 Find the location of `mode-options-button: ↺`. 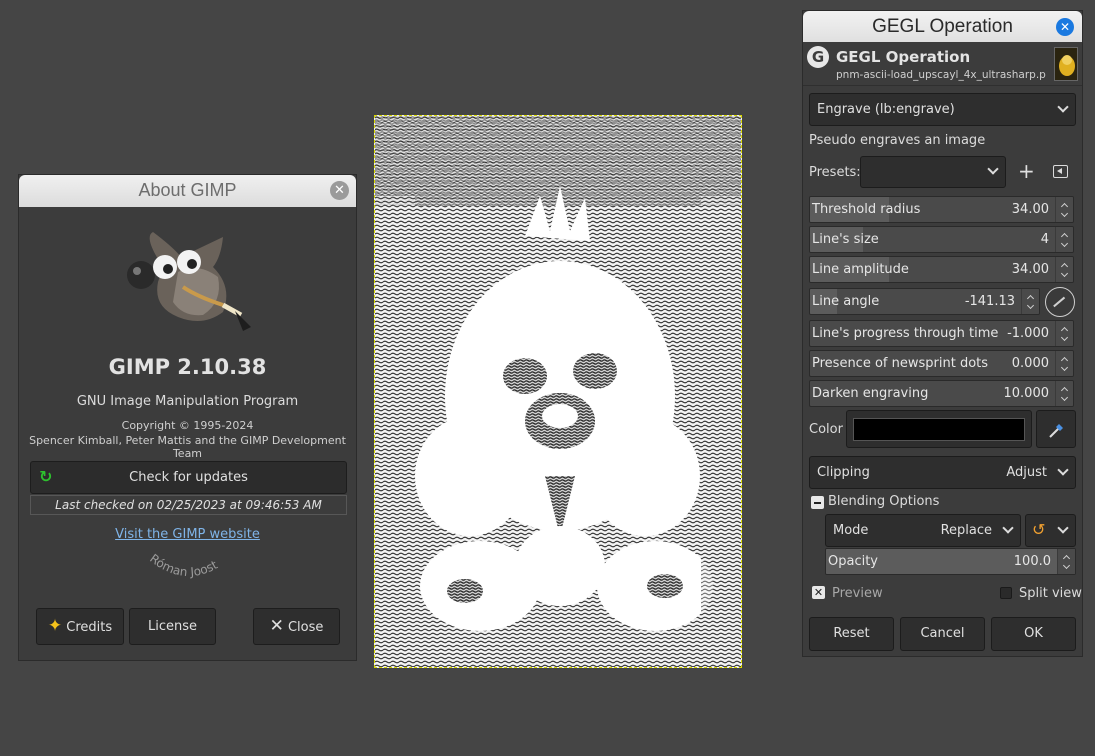

mode-options-button: ↺ is located at coordinates (1050, 530).